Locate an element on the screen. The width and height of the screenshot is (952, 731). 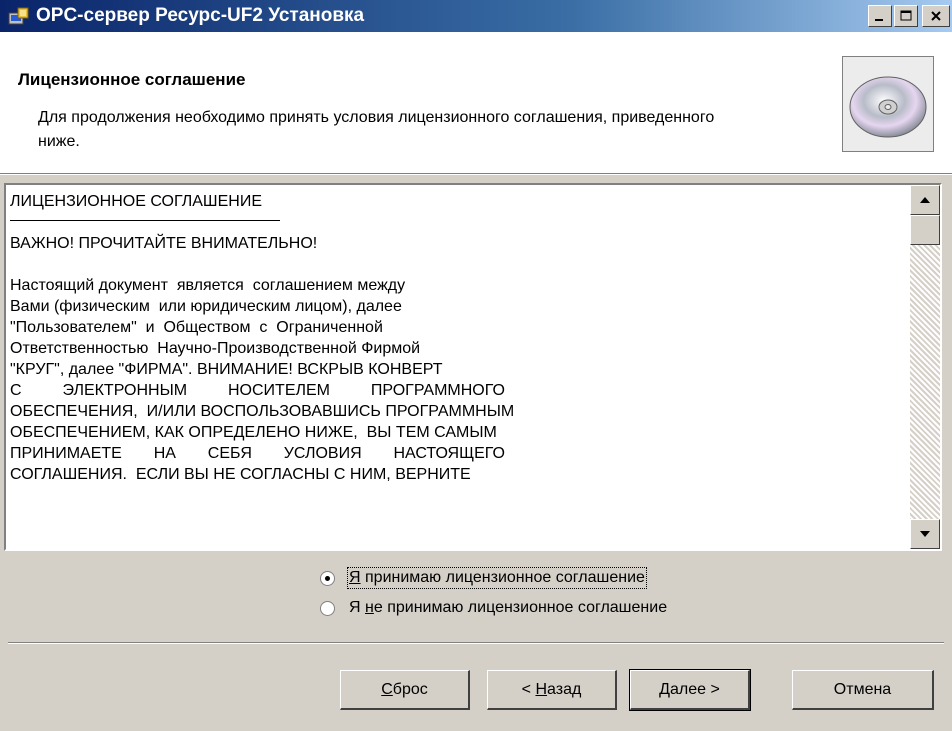
back-label: < Назад is located at coordinates (551, 689).